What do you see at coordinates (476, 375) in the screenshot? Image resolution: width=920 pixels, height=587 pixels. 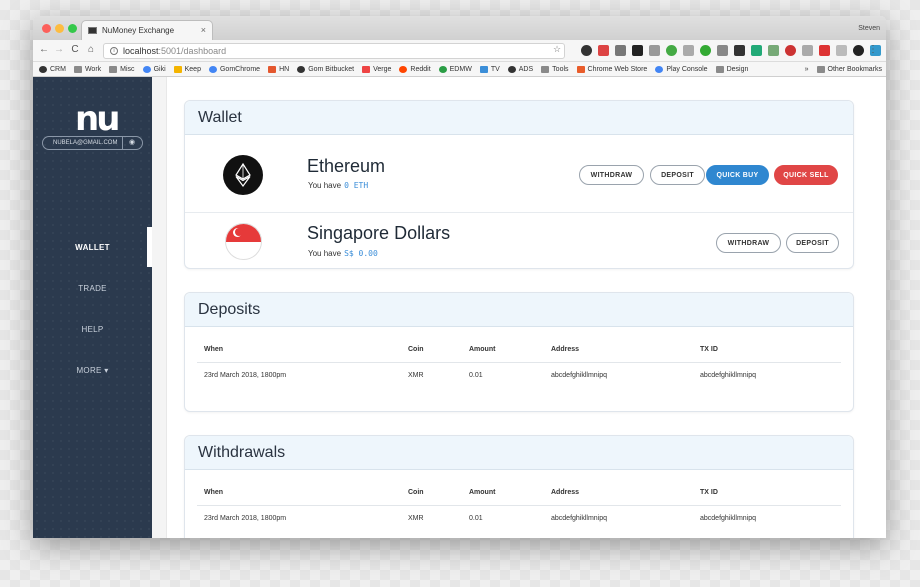 I see `table-cell: 0.01` at bounding box center [476, 375].